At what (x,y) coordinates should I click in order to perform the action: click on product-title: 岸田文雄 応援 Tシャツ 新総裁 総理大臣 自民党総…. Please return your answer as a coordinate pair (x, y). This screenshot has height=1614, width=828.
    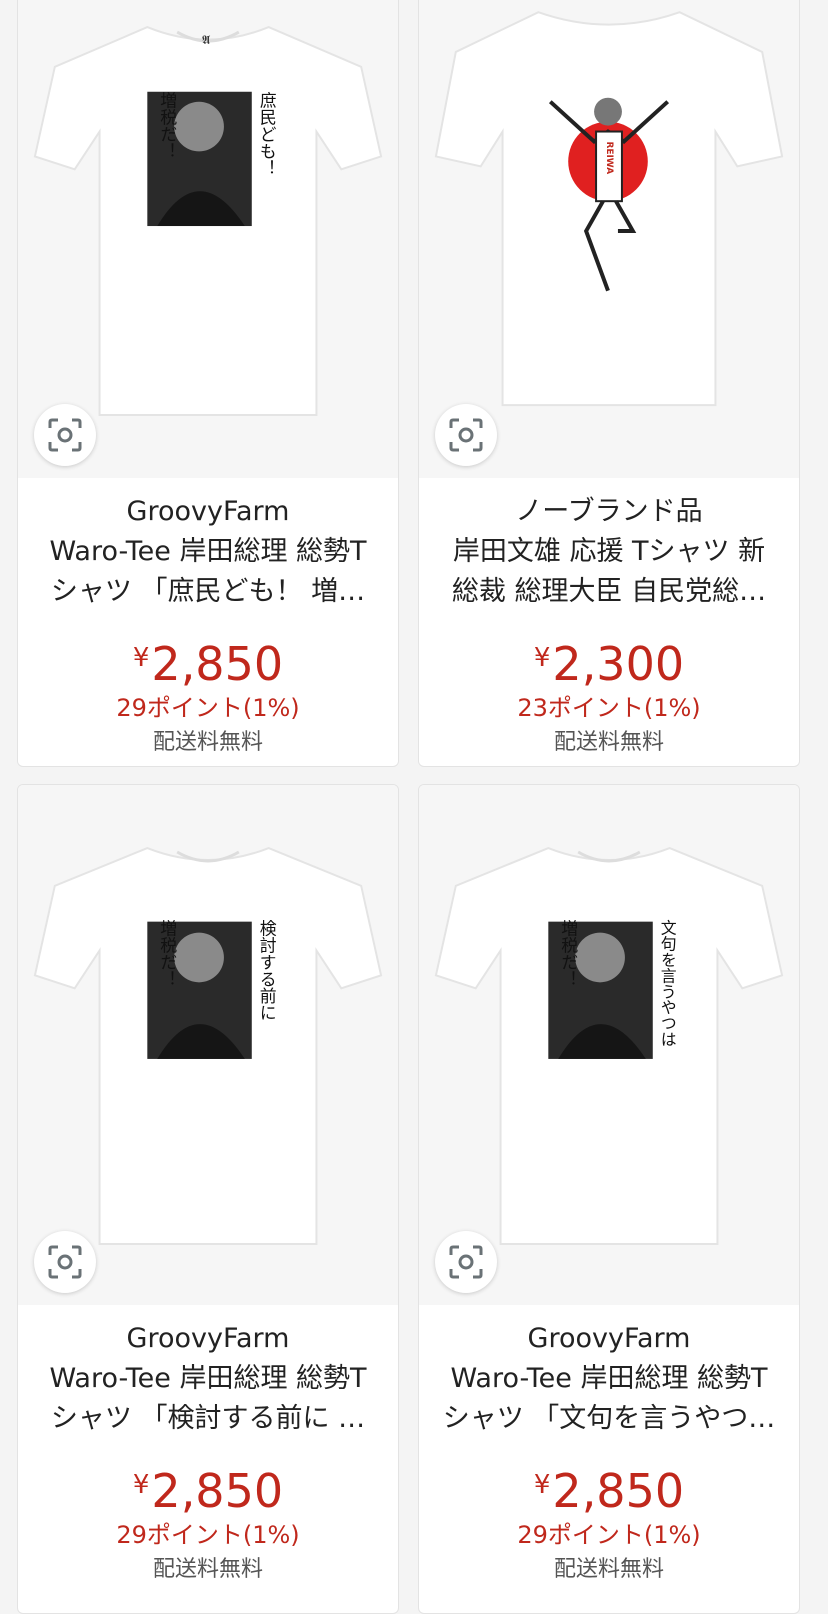
    Looking at the image, I should click on (609, 572).